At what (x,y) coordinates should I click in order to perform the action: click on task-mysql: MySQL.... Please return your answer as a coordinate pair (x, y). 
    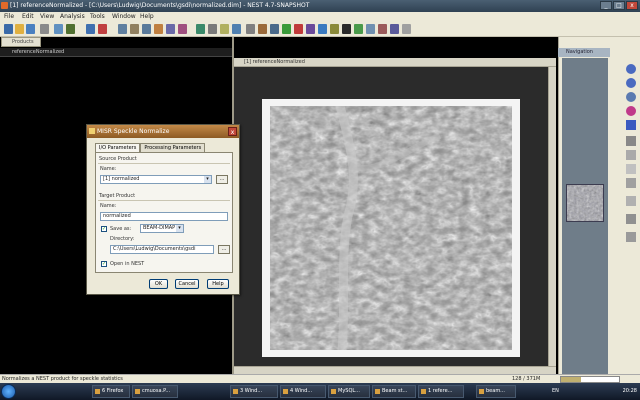
    Looking at the image, I should click on (349, 391).